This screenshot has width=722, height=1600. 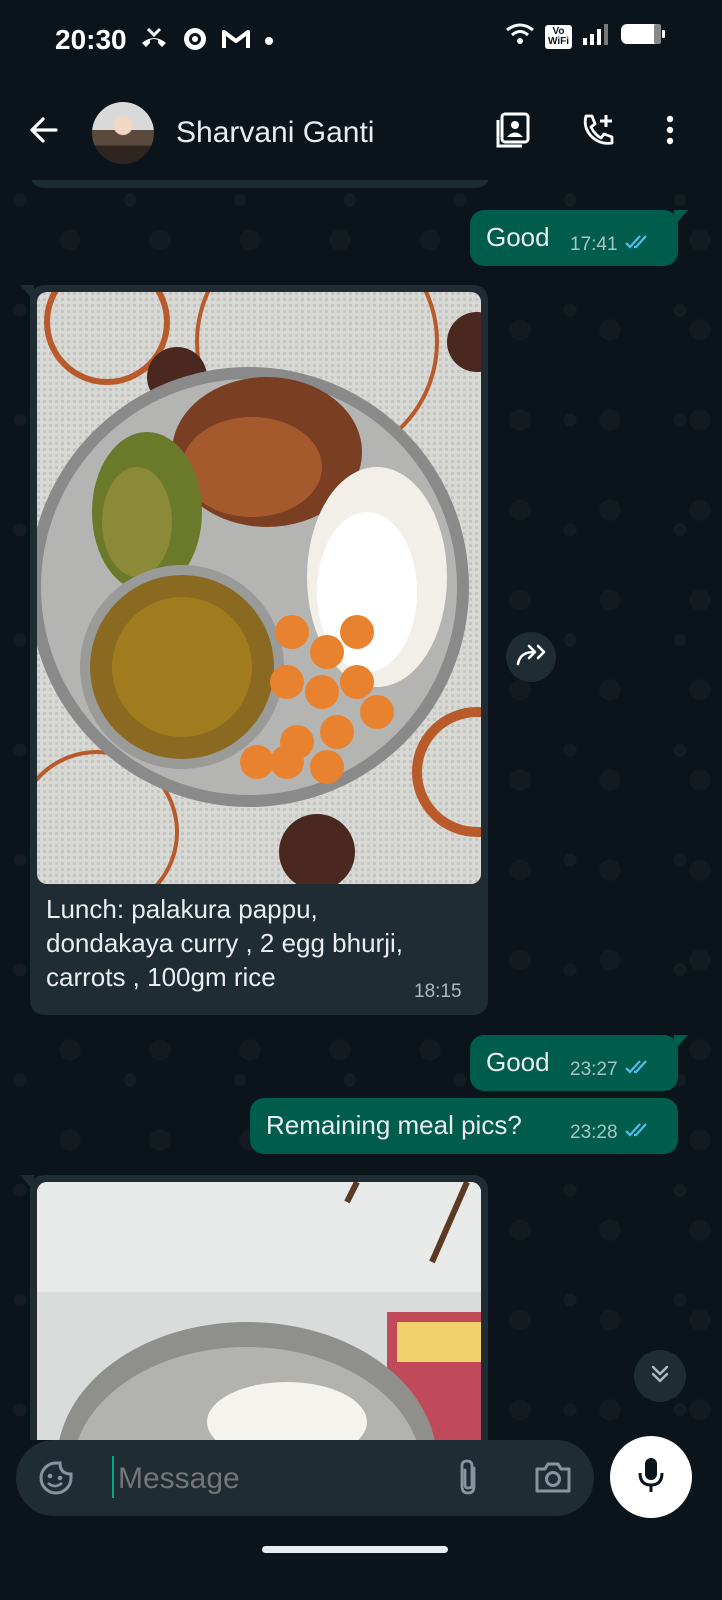 I want to click on message-meta: 23:27, so click(x=611, y=1070).